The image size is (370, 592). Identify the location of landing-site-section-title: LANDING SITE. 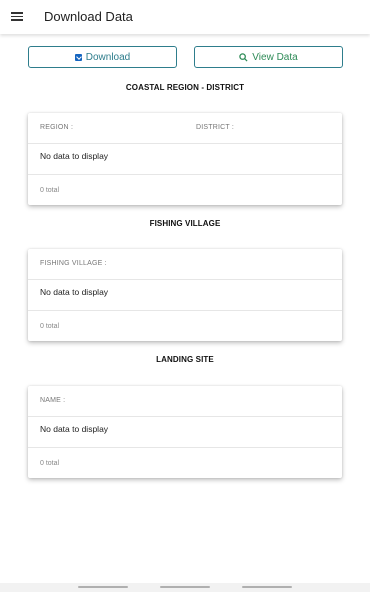
(185, 359).